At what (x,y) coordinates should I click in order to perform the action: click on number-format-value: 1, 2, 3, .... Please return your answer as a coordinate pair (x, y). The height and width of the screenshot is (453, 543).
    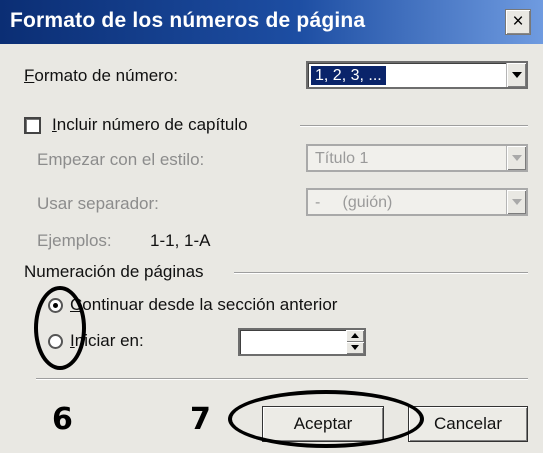
    Looking at the image, I should click on (348, 75).